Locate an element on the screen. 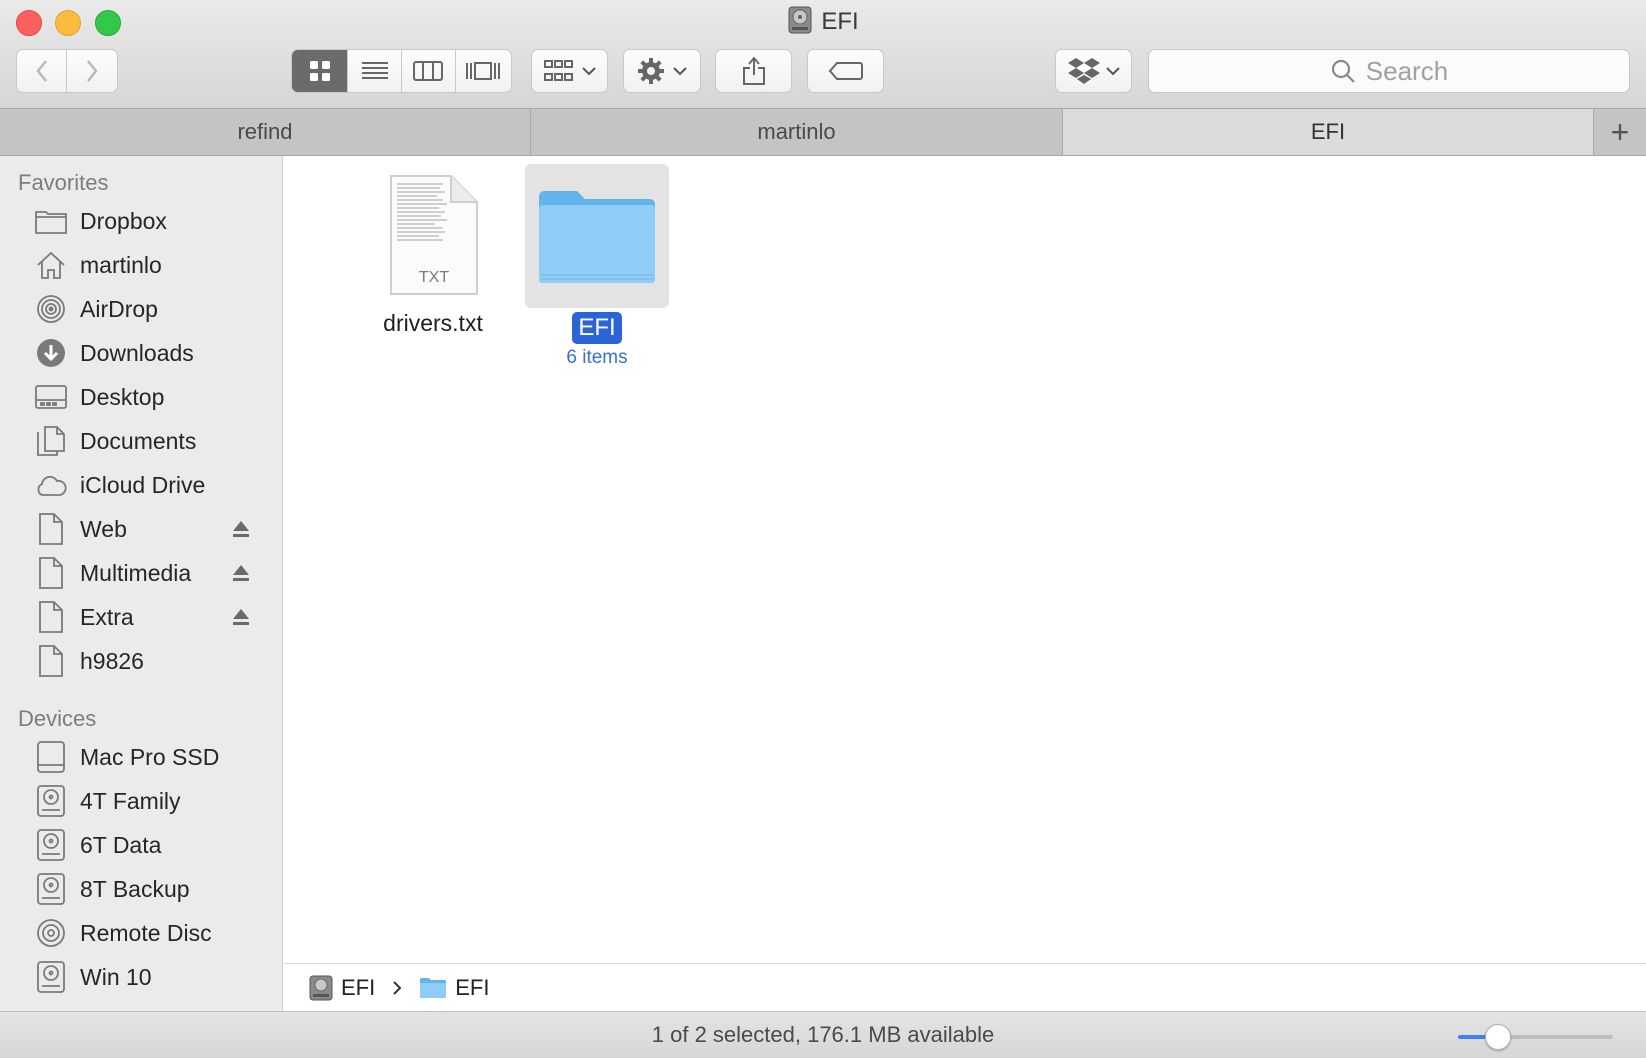  navigation-buttons is located at coordinates (67, 71).